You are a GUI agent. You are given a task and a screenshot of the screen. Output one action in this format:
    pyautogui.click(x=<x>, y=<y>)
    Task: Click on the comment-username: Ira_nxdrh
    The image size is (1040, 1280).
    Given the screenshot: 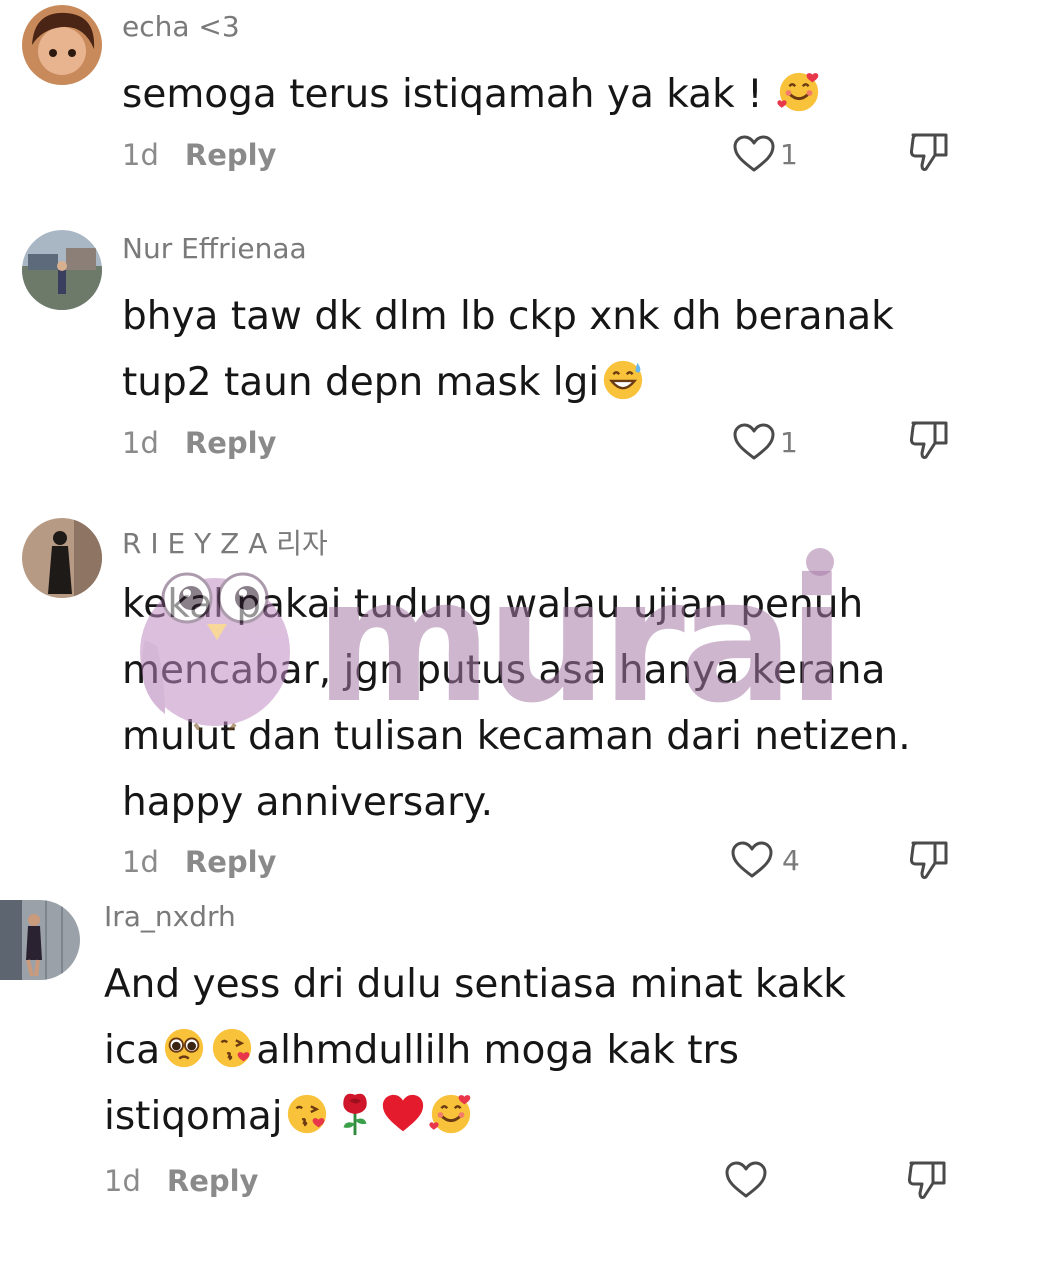 What is the action you would take?
    pyautogui.click(x=170, y=916)
    